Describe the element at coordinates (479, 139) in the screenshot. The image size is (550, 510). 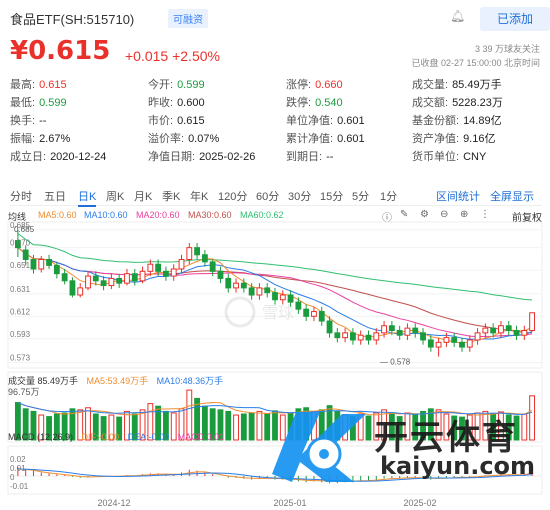
I see `stat-net-assets: 9.16亿` at that location.